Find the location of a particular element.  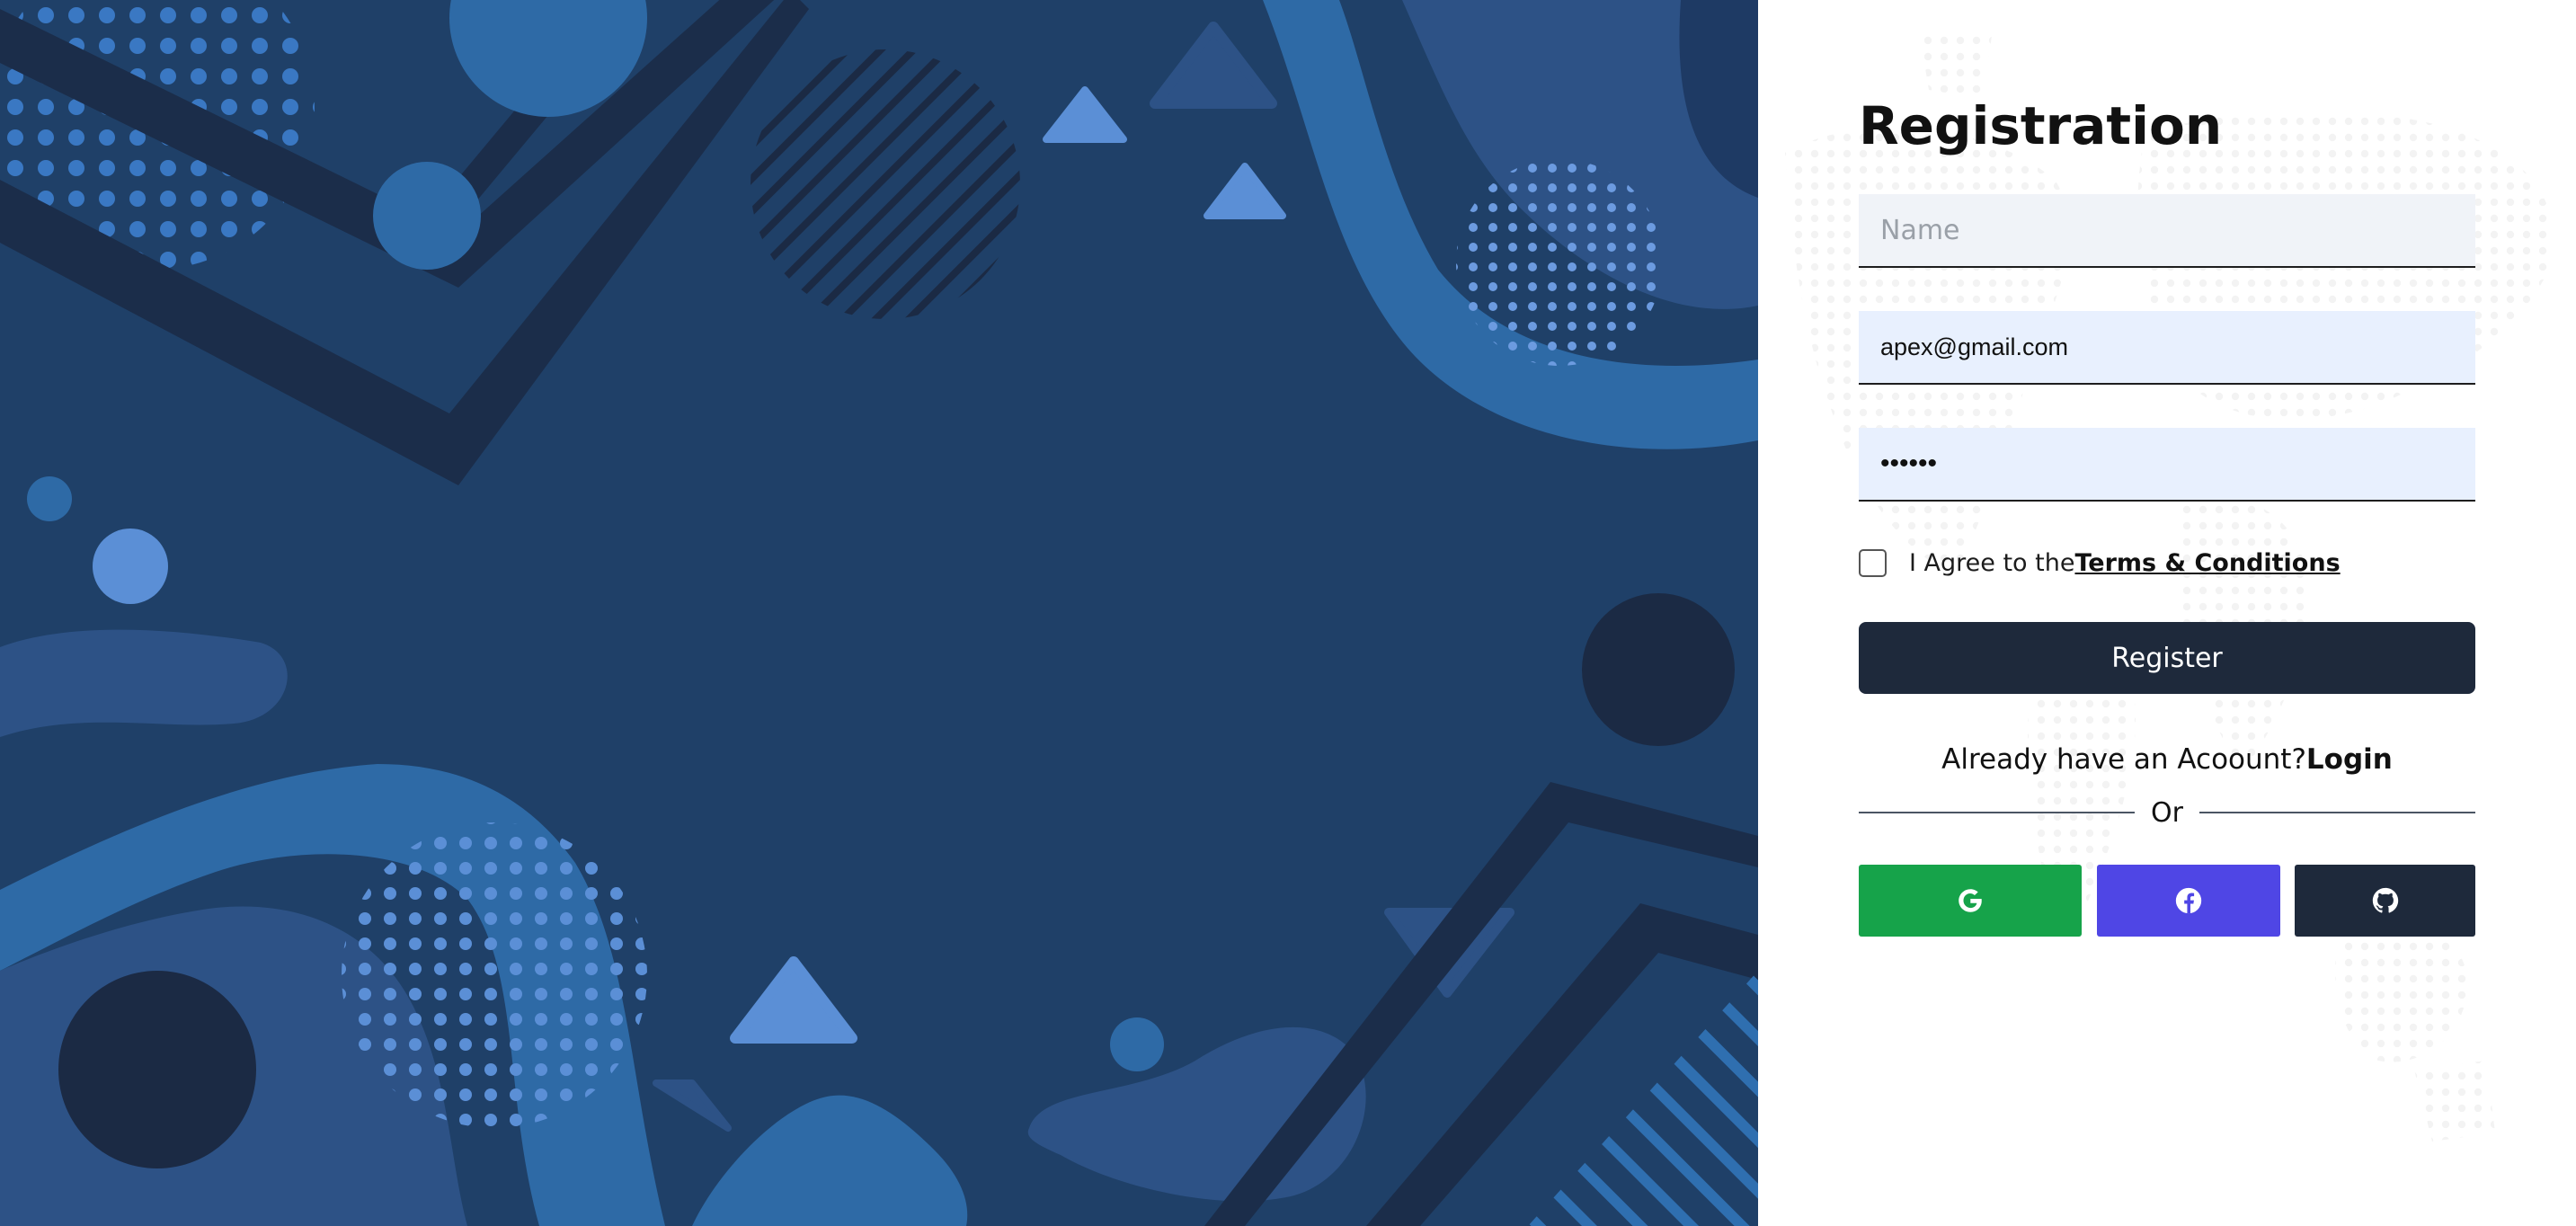

or-divider: Or is located at coordinates (2167, 813).